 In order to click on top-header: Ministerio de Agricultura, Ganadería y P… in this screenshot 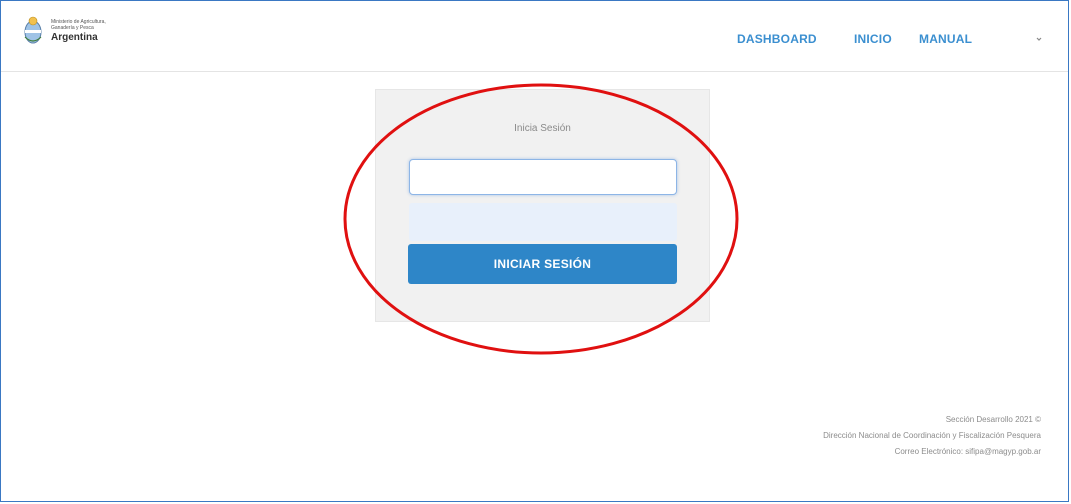, I will do `click(534, 36)`.